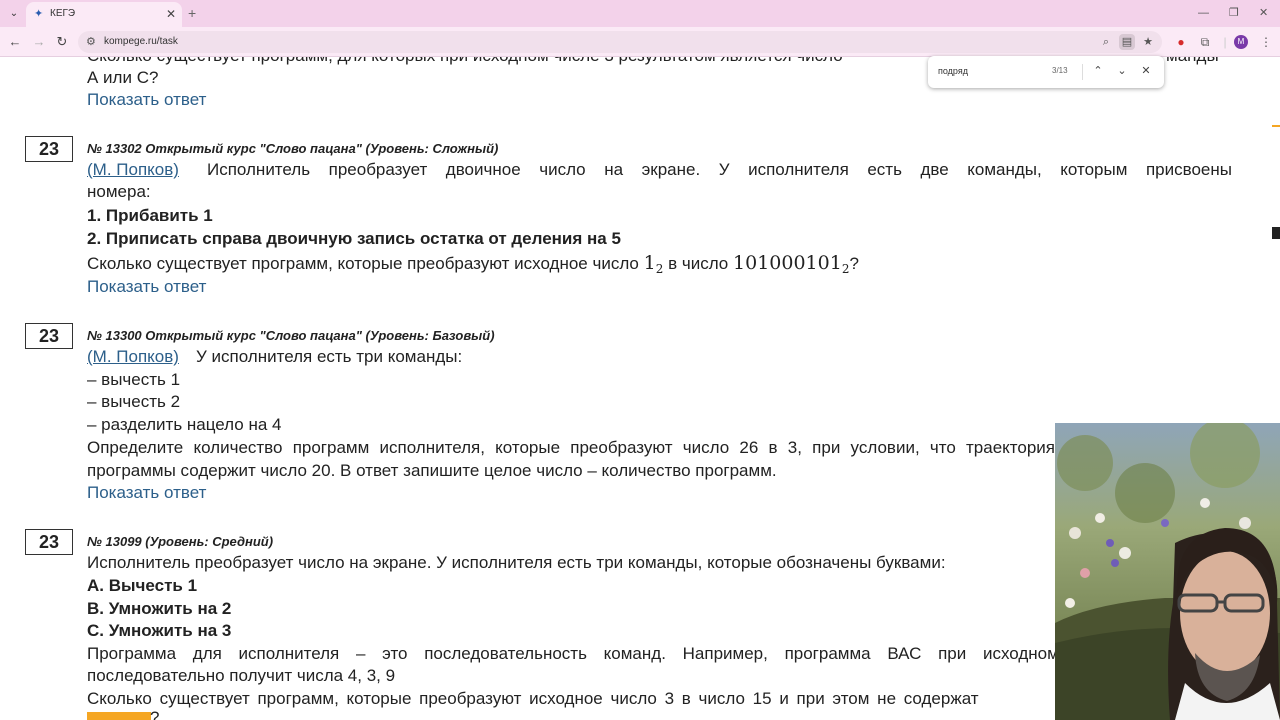  I want to click on extension-red-icon: ●, so click(1181, 42).